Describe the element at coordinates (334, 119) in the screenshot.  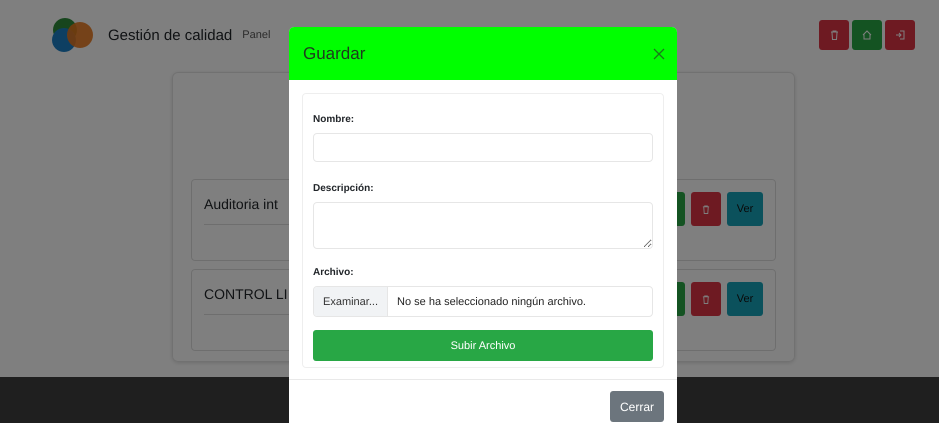
I see `field-label: Nombre:` at that location.